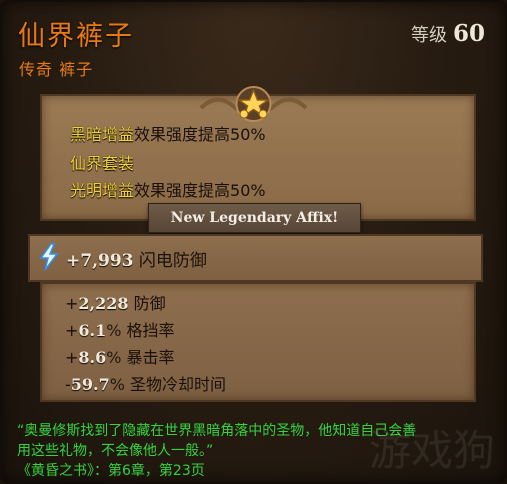 The width and height of the screenshot is (507, 484). Describe the element at coordinates (90, 384) in the screenshot. I see `stat-value: 59.7` at that location.